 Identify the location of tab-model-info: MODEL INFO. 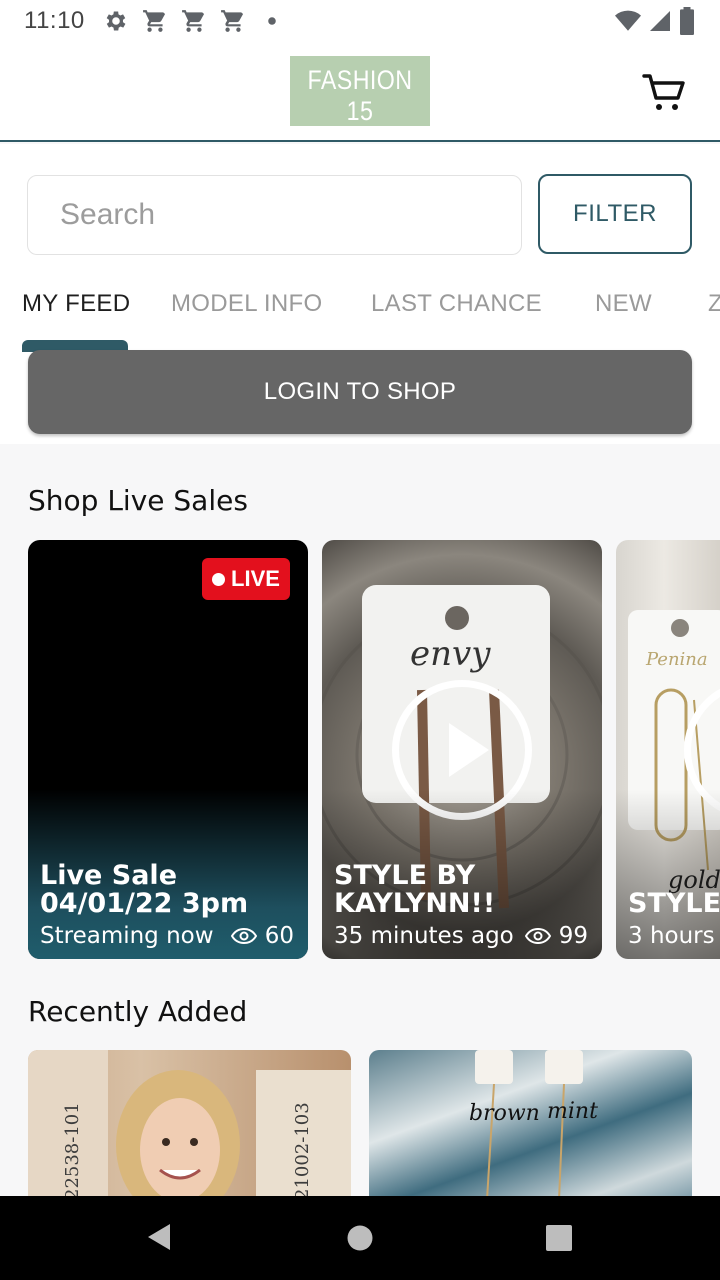
(246, 304).